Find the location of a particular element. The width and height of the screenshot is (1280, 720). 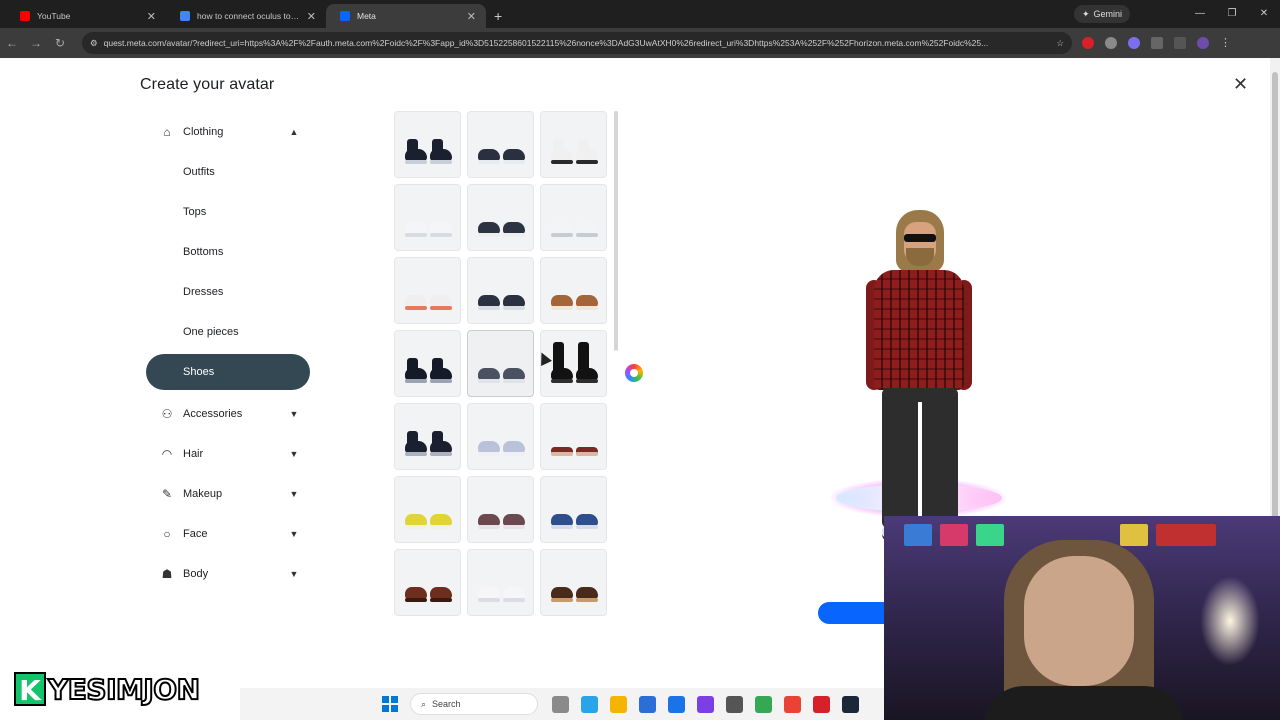

lamp-light is located at coordinates (1230, 621).